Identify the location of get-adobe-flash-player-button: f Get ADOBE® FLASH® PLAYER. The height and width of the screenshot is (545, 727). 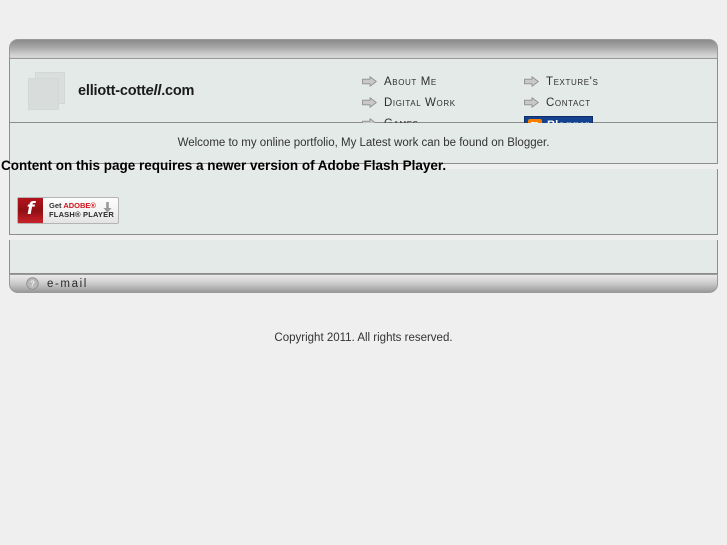
(68, 210).